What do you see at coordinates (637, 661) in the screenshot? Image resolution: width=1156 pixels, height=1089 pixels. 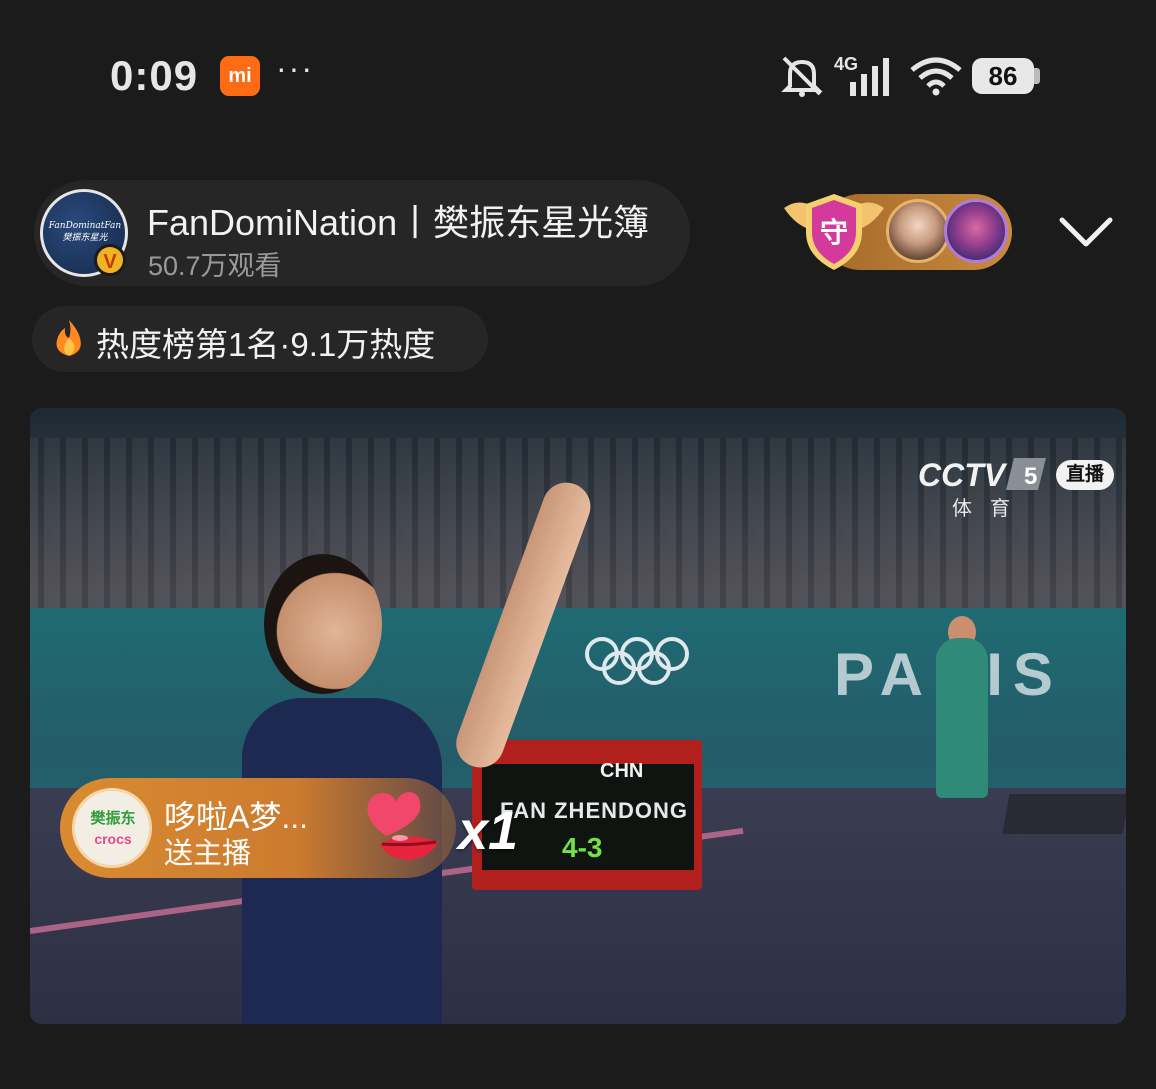 I see `olympic-rings-icon` at bounding box center [637, 661].